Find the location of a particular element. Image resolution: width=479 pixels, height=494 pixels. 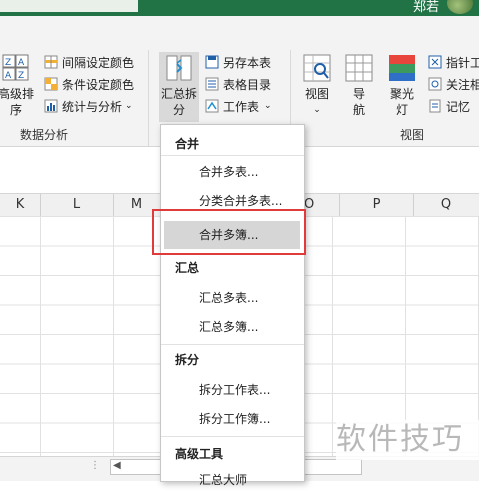

summary-split-button: 汇总拆 分 is located at coordinates (179, 87).